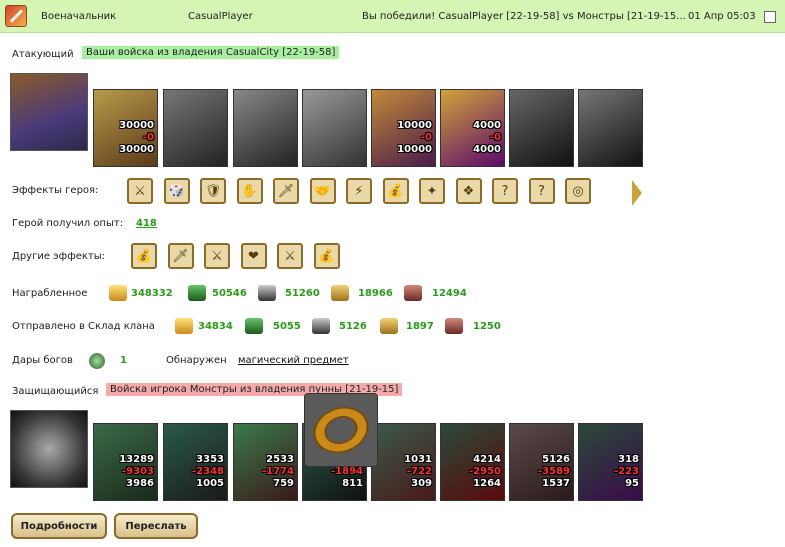 The width and height of the screenshot is (785, 547). Describe the element at coordinates (487, 149) in the screenshot. I see `attacker-unit-6-remaining: 4000` at that location.